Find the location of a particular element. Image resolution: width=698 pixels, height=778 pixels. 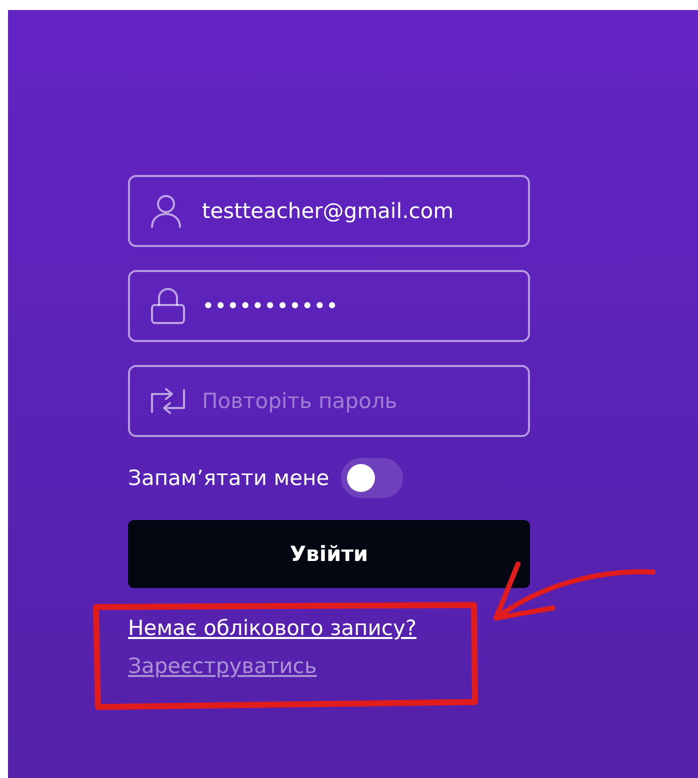

repeat-password-field: Повторіть пароль is located at coordinates (329, 401).